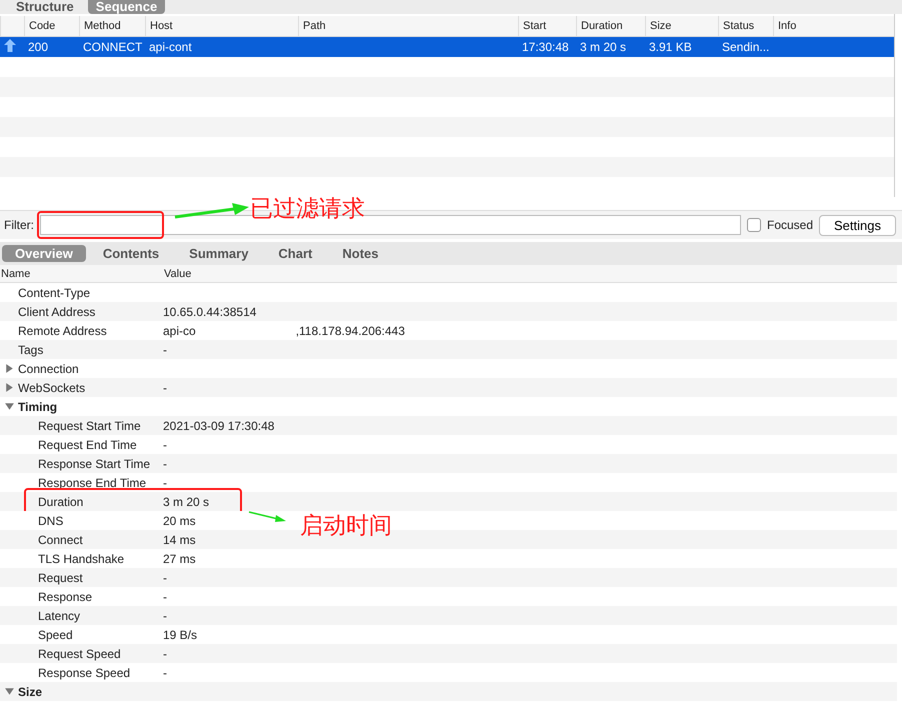  Describe the element at coordinates (48, 369) in the screenshot. I see `property-name: Connection` at that location.